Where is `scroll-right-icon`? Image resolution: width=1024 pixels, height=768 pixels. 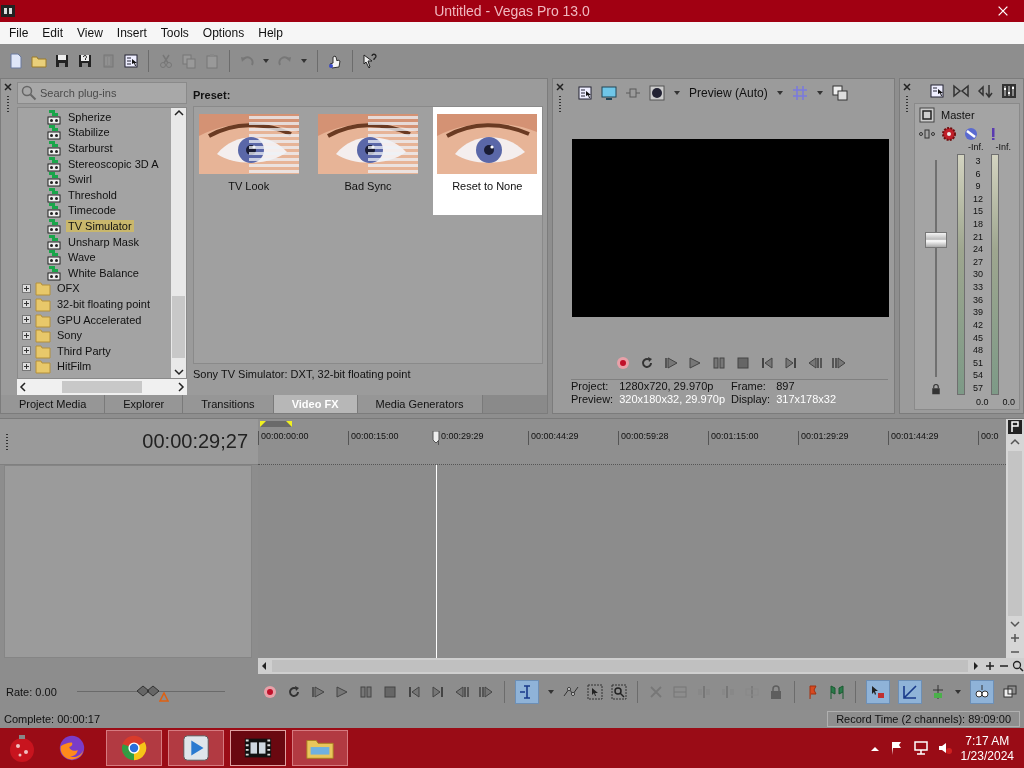 scroll-right-icon is located at coordinates (181, 387).